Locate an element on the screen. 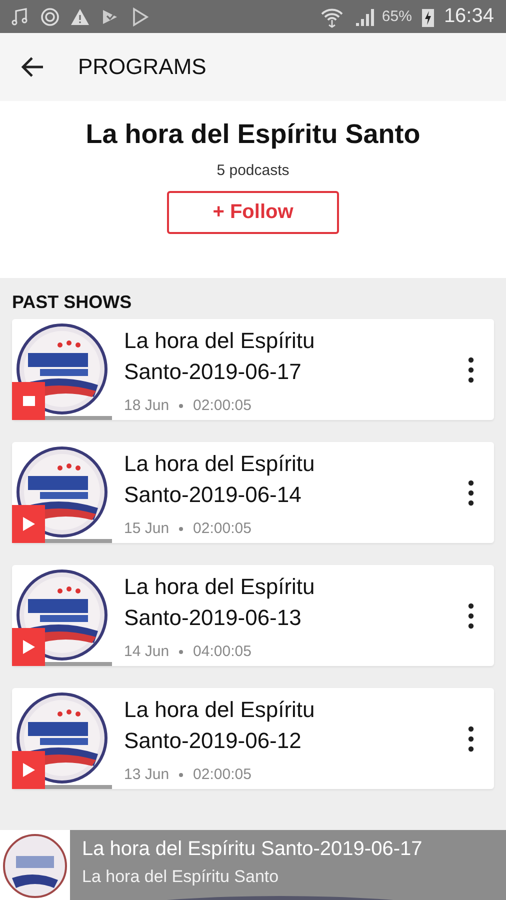  episode-title: La hora del Espíritu Santo-2019-06-17 is located at coordinates (220, 356).